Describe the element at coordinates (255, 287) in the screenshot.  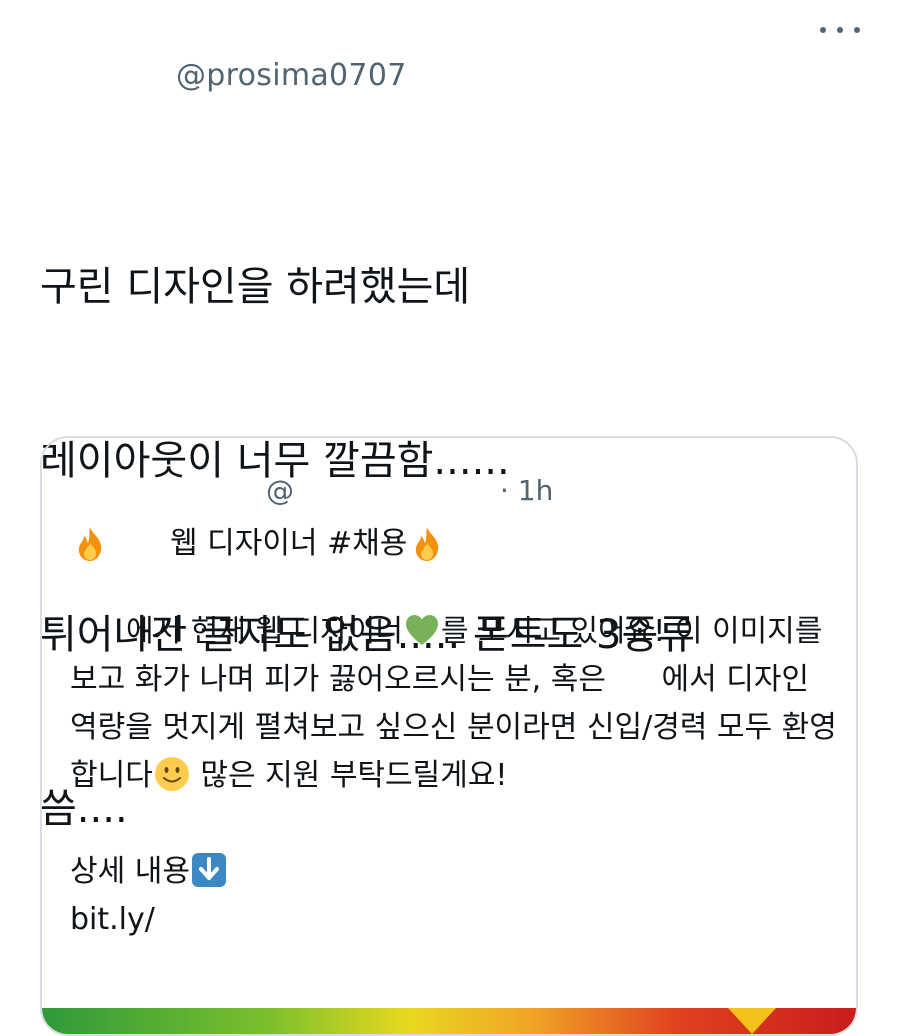
I see `tweet-line: 구린 디자인을 하려했는데` at that location.